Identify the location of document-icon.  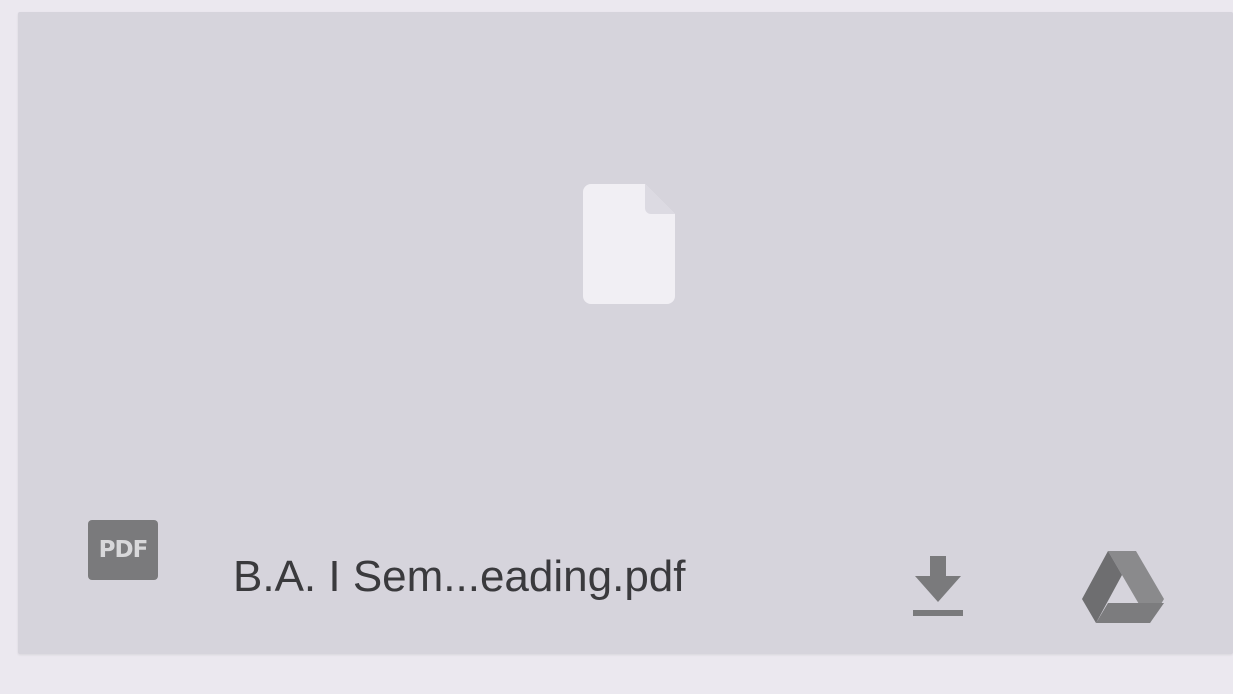
(629, 244).